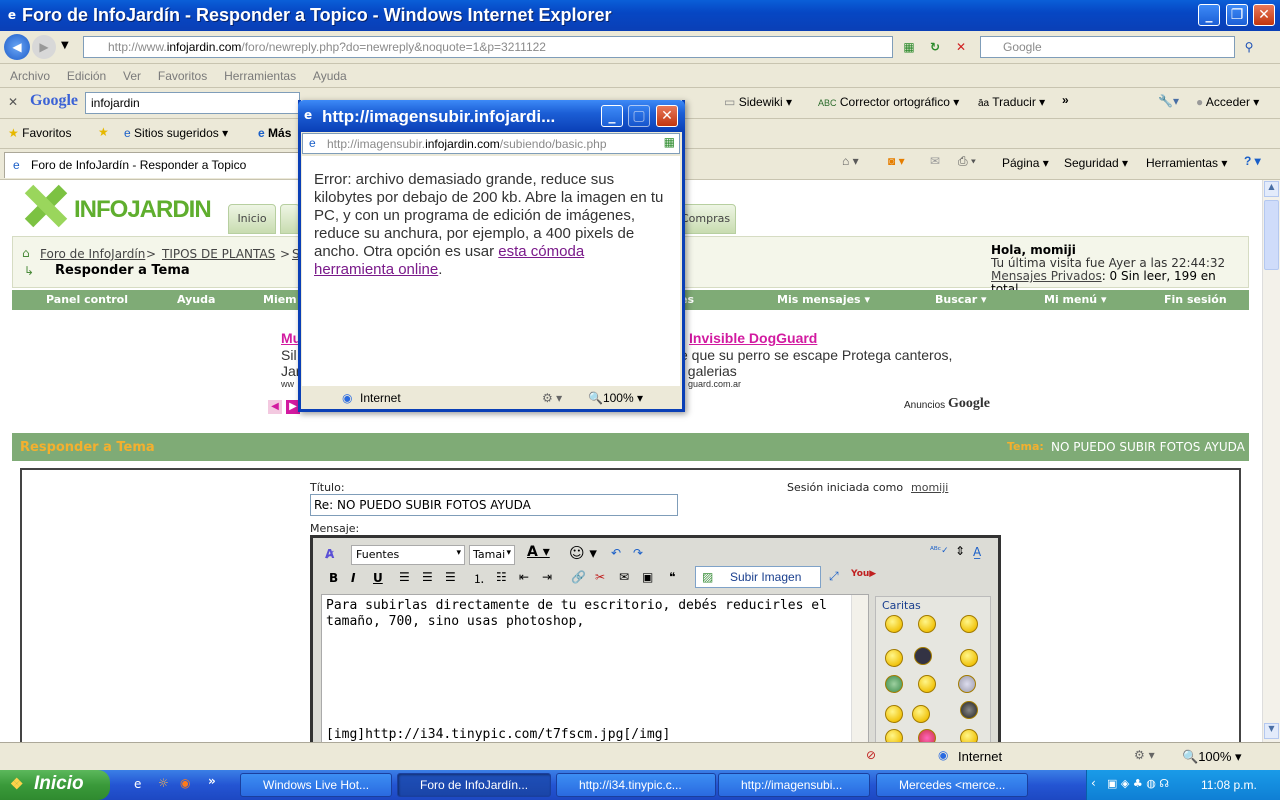 The width and height of the screenshot is (1280, 800). I want to click on textarea-scrollbar, so click(859, 668).